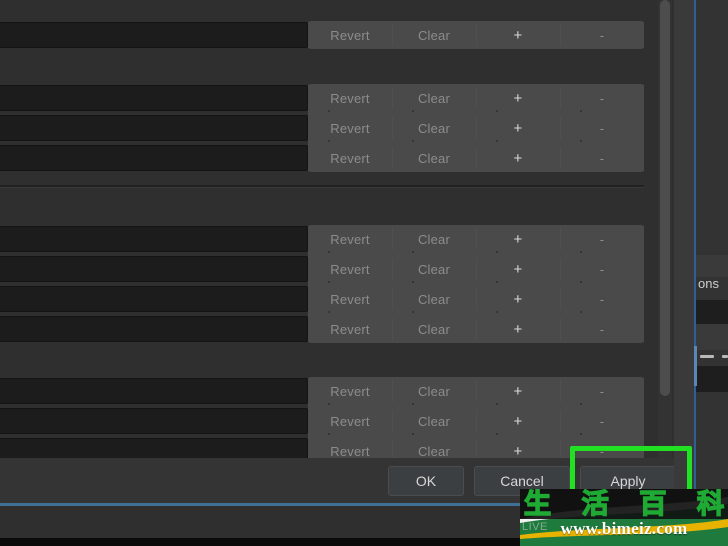  What do you see at coordinates (695, 366) in the screenshot?
I see `right-panel-scroll-marker` at bounding box center [695, 366].